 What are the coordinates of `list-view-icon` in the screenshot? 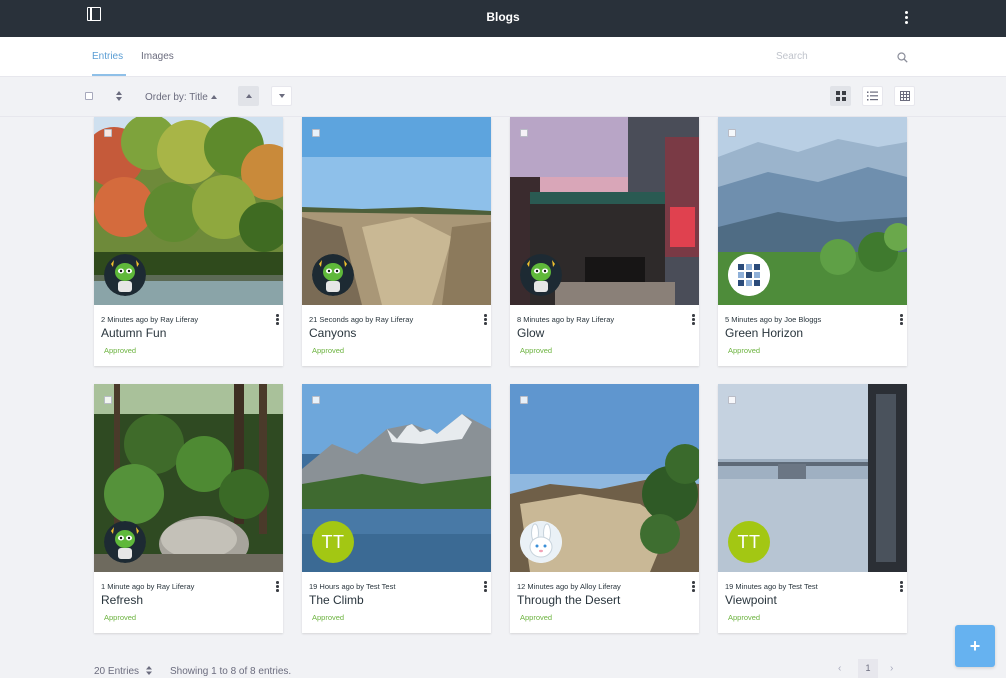 It's located at (872, 96).